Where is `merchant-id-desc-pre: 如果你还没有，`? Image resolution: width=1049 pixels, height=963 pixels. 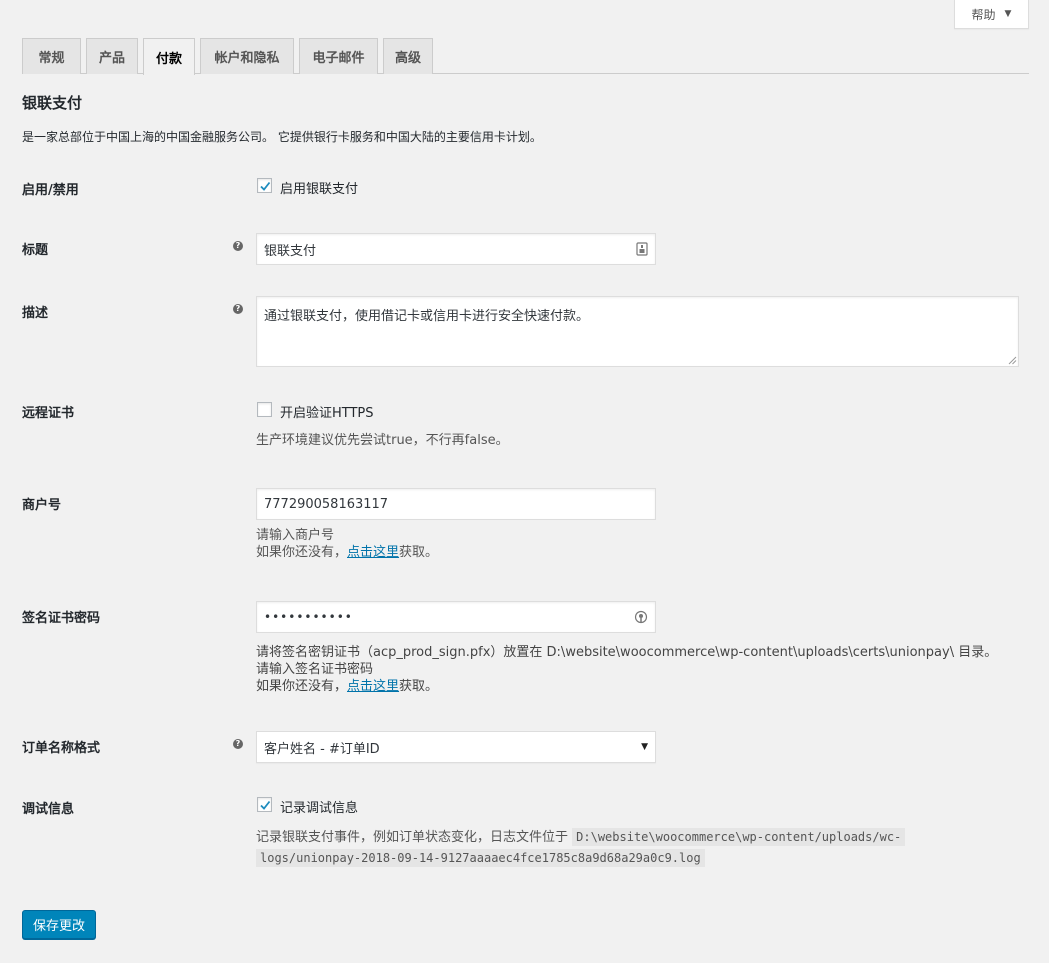 merchant-id-desc-pre: 如果你还没有， is located at coordinates (302, 552).